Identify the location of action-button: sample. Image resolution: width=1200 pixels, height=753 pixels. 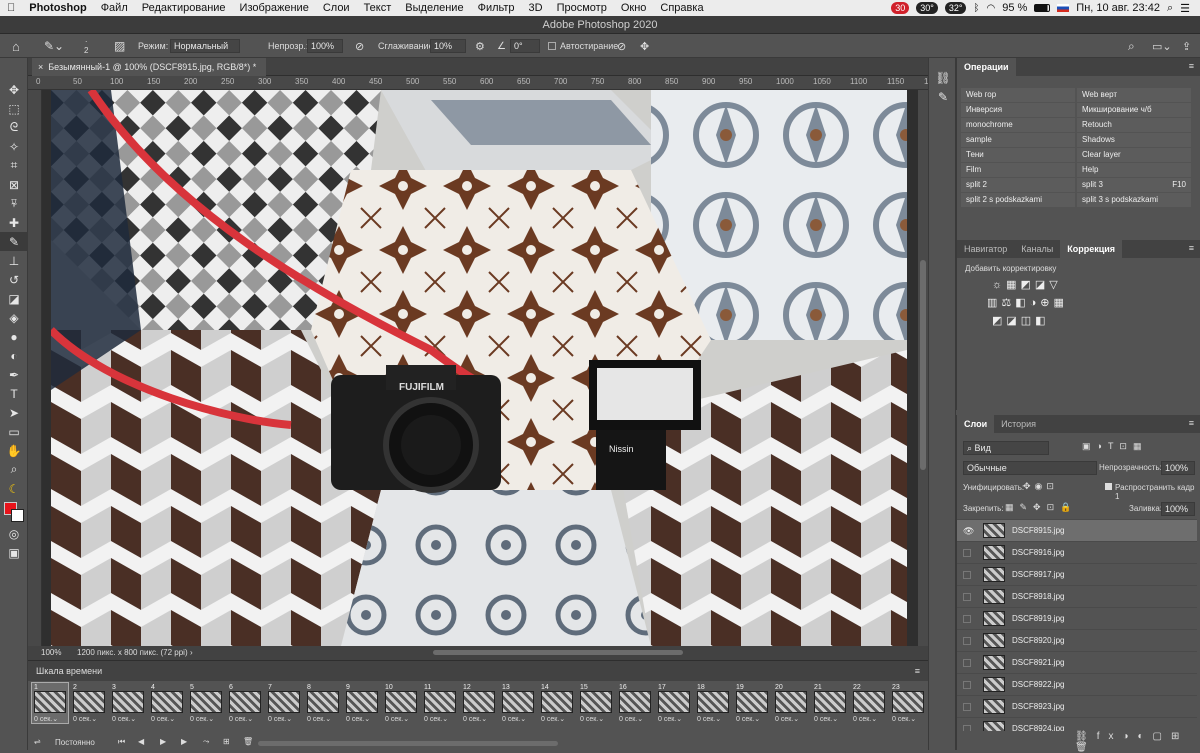
(1018, 140).